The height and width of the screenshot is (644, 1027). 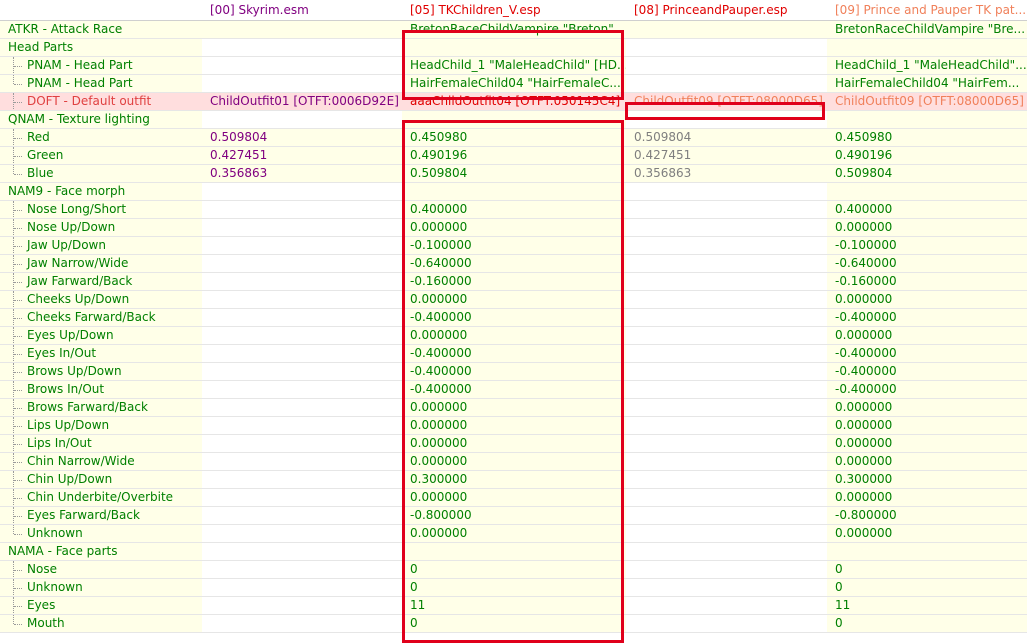 I want to click on cell-c4: 0.300000, so click(x=927, y=480).